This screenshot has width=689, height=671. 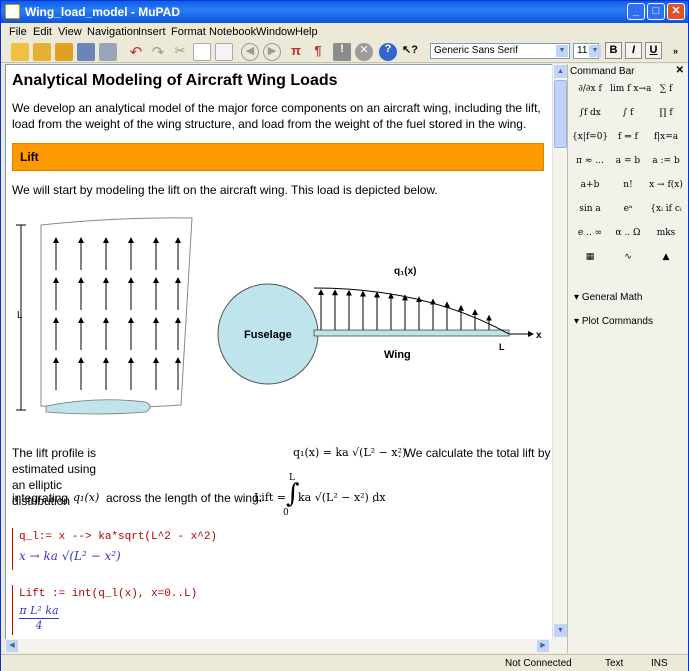 I want to click on command-button: a+b, so click(x=590, y=185).